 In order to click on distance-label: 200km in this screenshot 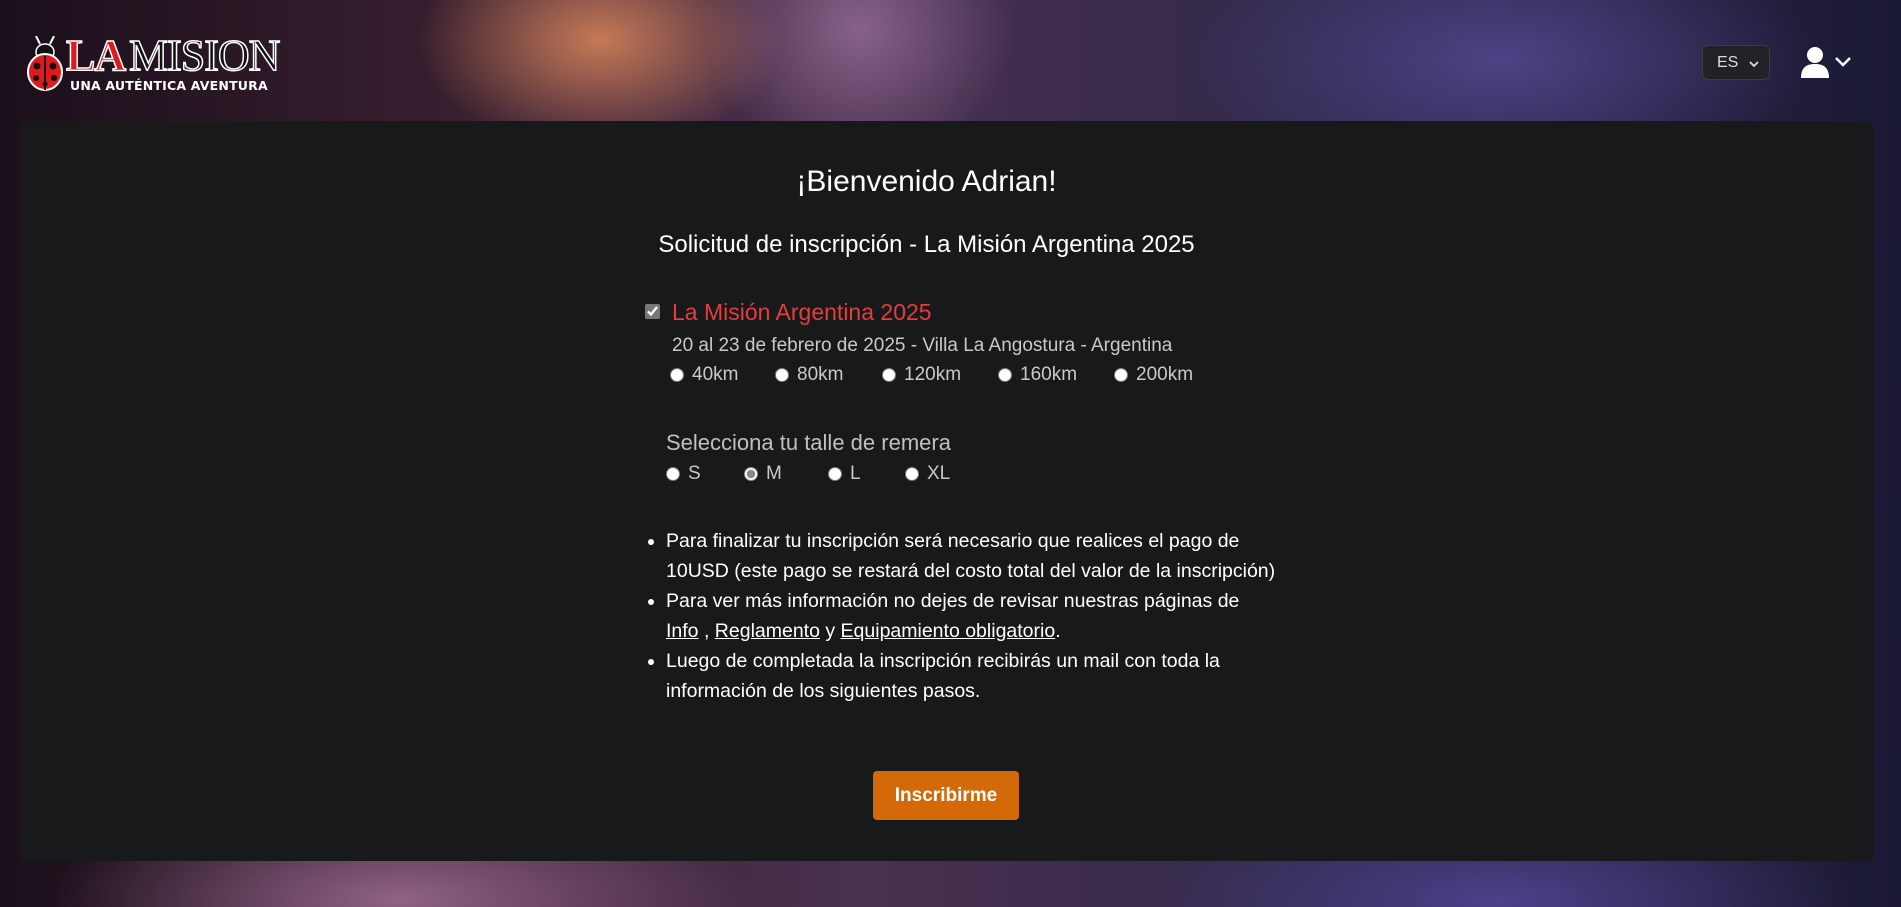, I will do `click(1165, 374)`.